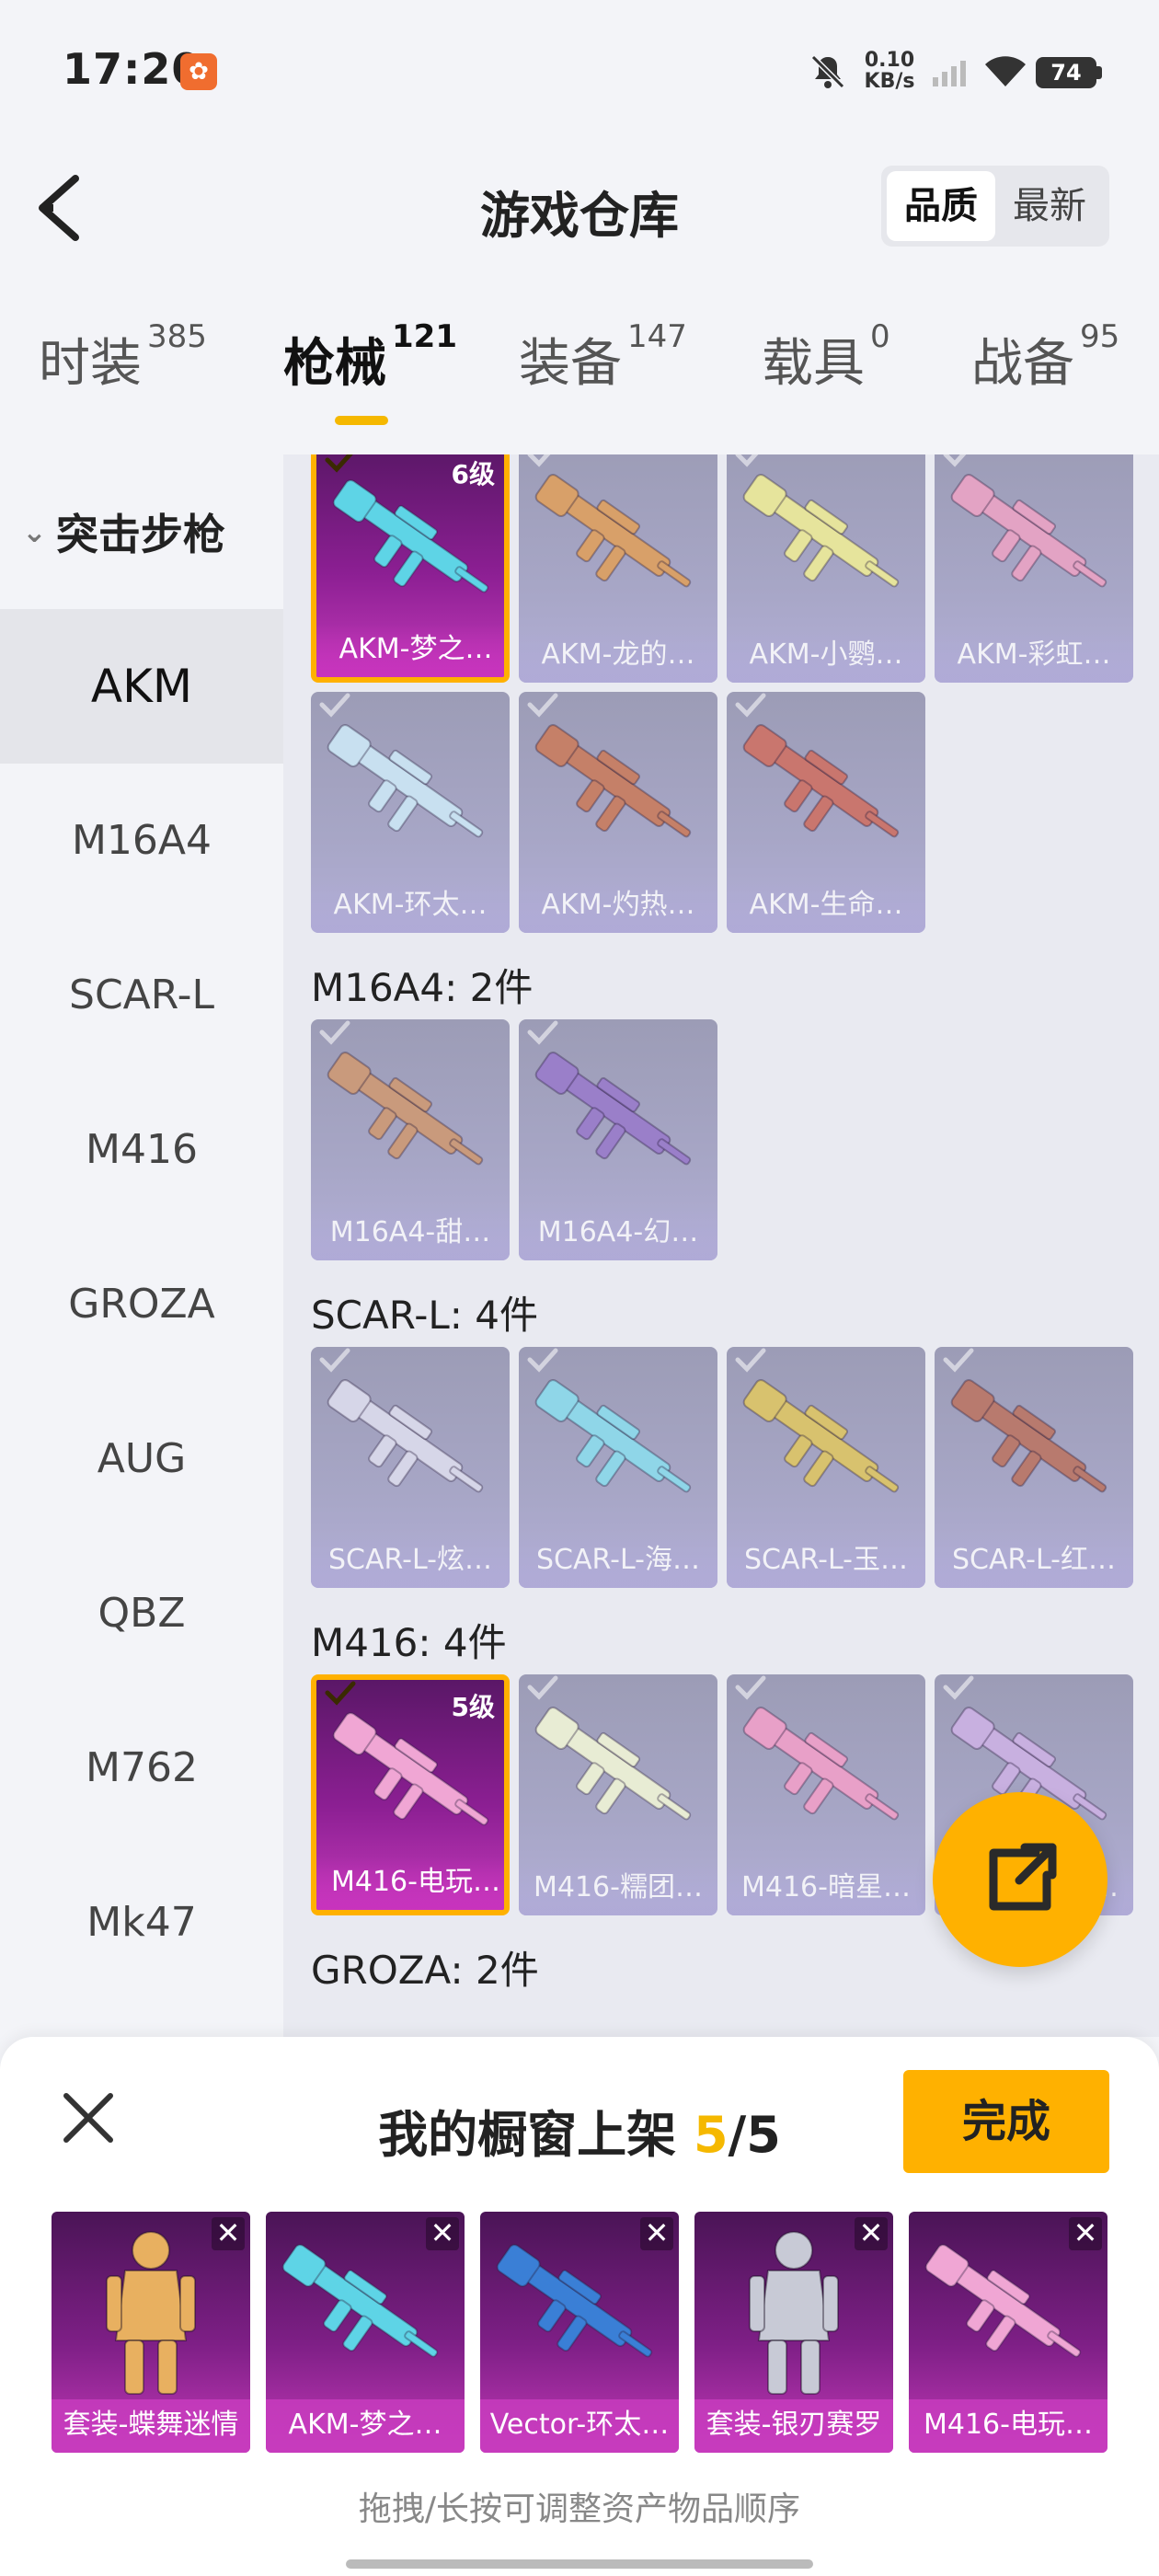 Image resolution: width=1159 pixels, height=2576 pixels. I want to click on sidebar-item-aug: AUG, so click(141, 1459).